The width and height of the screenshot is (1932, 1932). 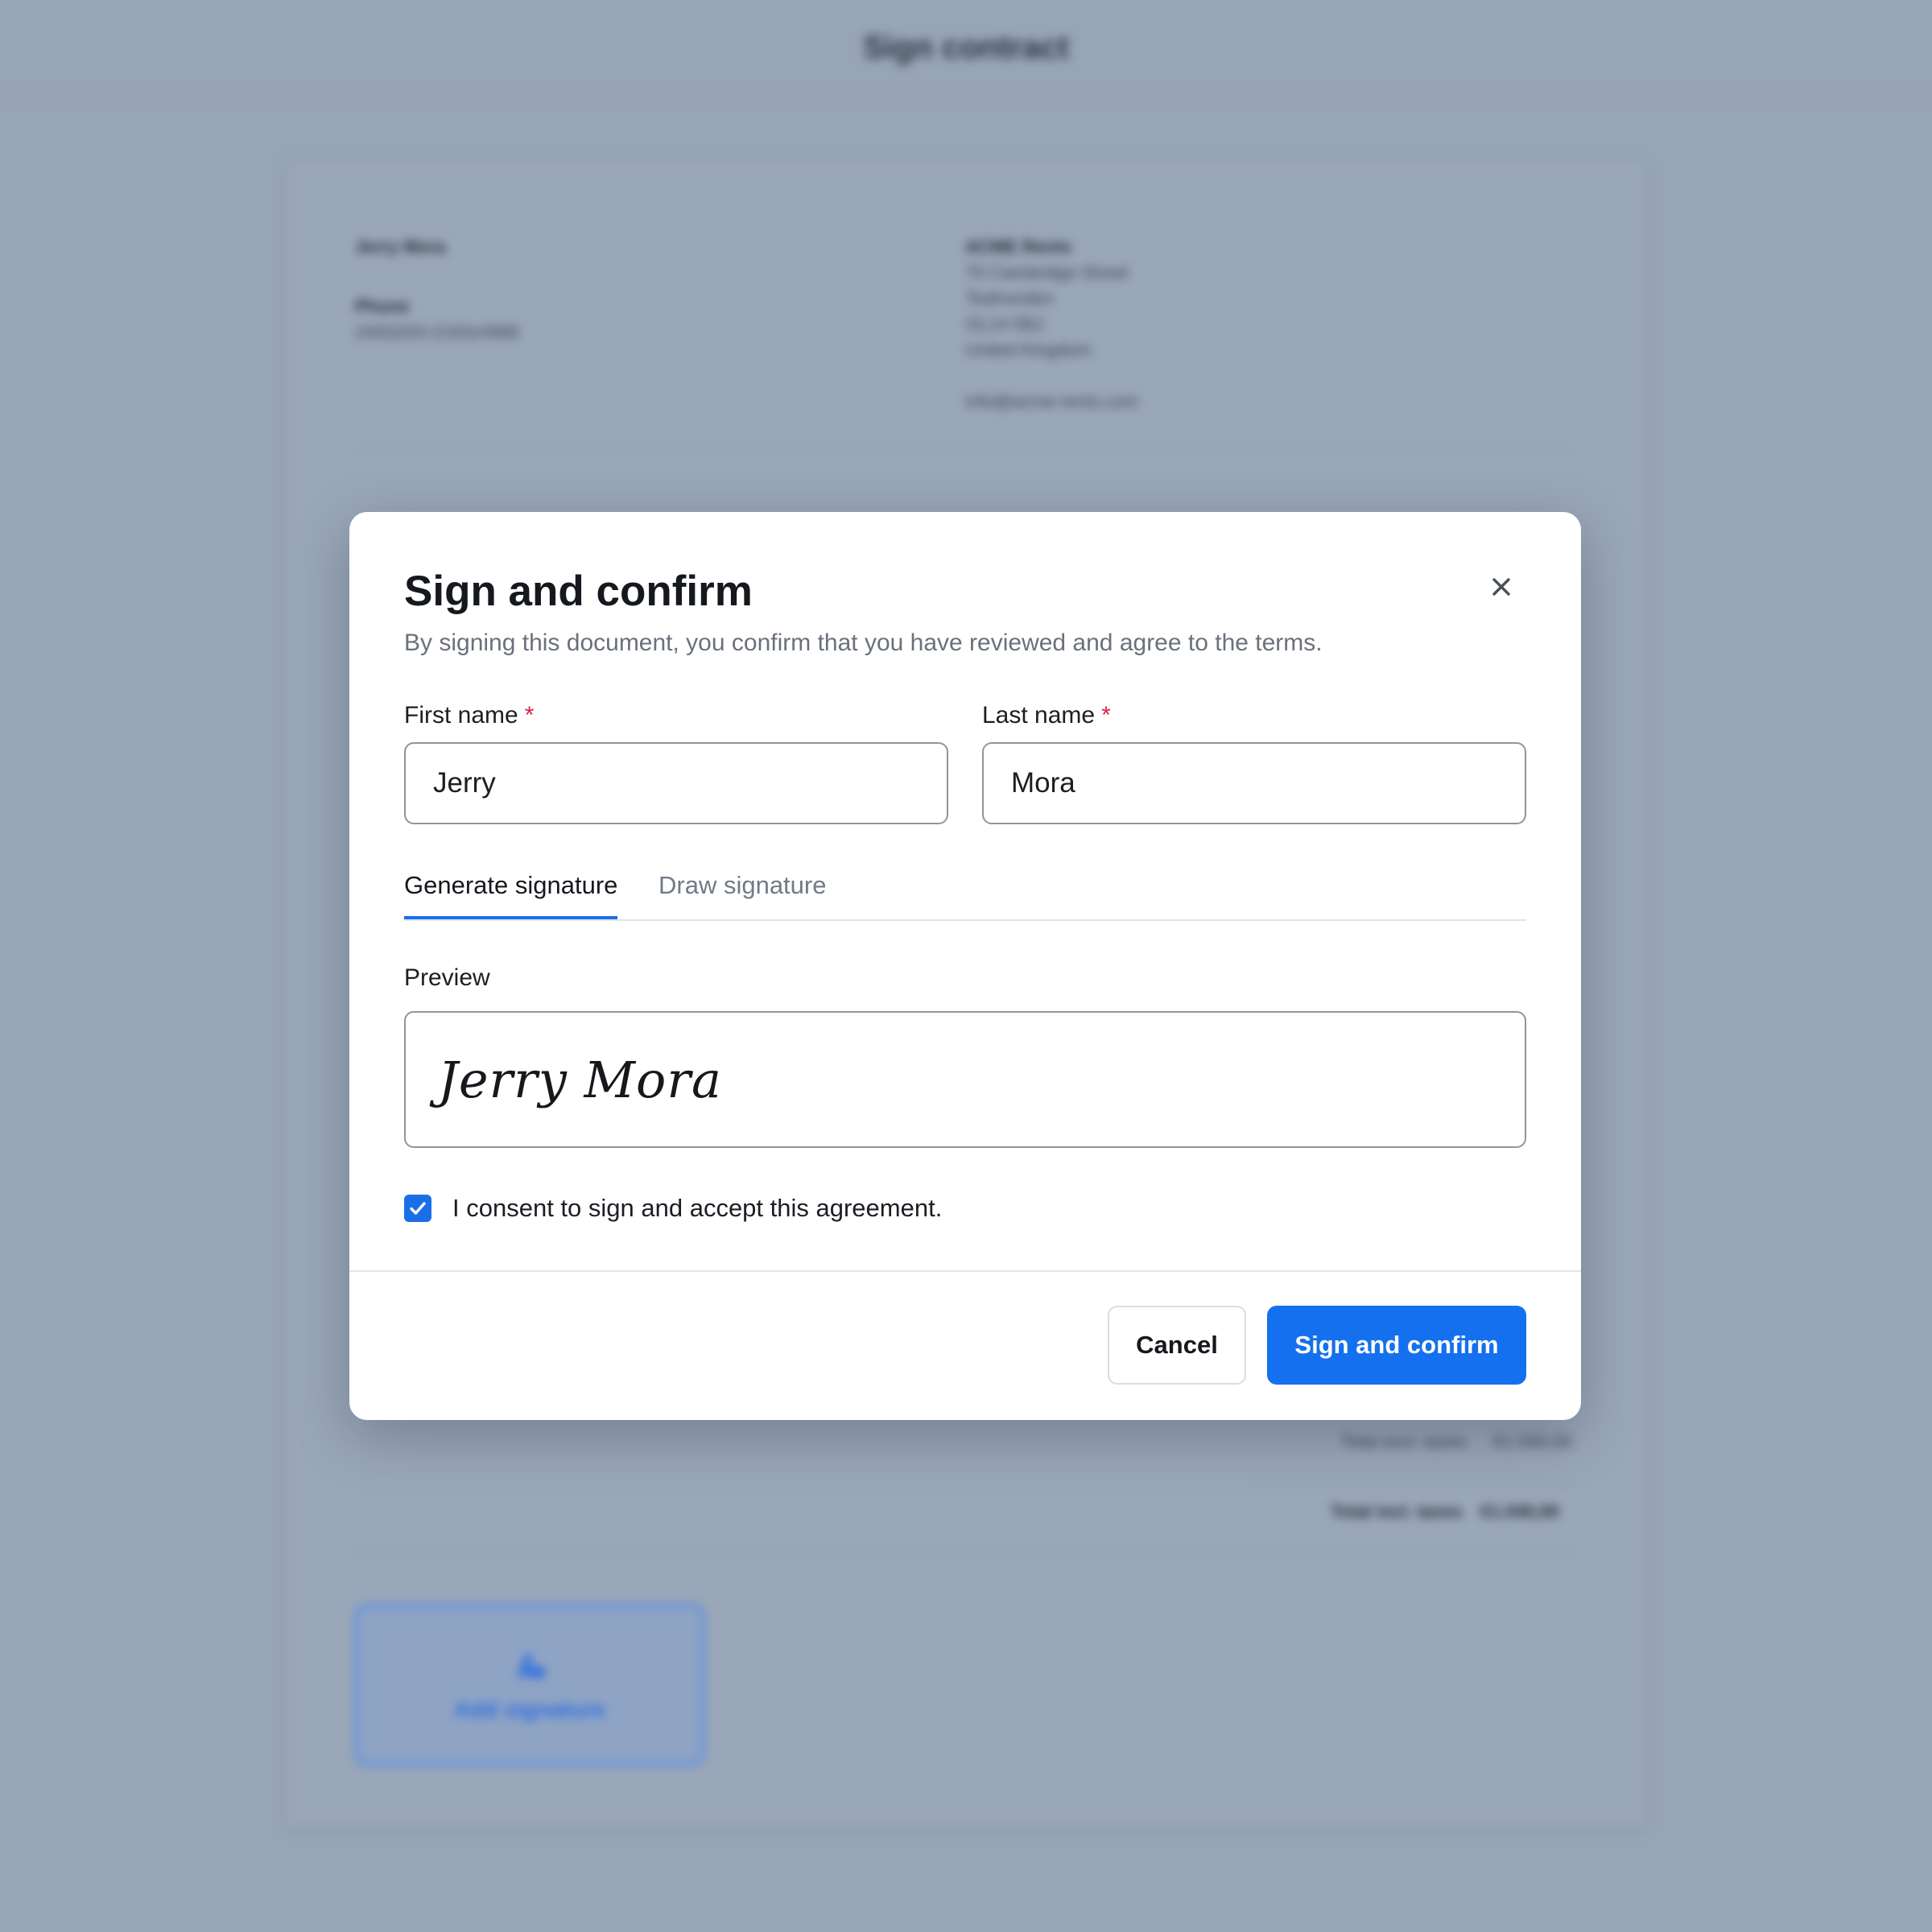 What do you see at coordinates (1039, 715) in the screenshot?
I see `last-name-label-text: Last name` at bounding box center [1039, 715].